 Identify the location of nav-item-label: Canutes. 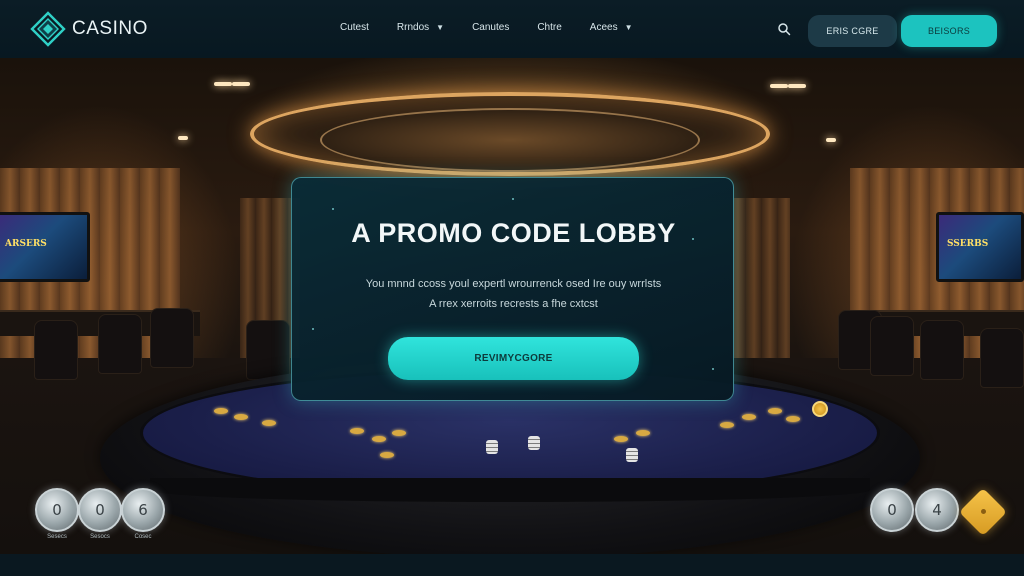
(491, 27).